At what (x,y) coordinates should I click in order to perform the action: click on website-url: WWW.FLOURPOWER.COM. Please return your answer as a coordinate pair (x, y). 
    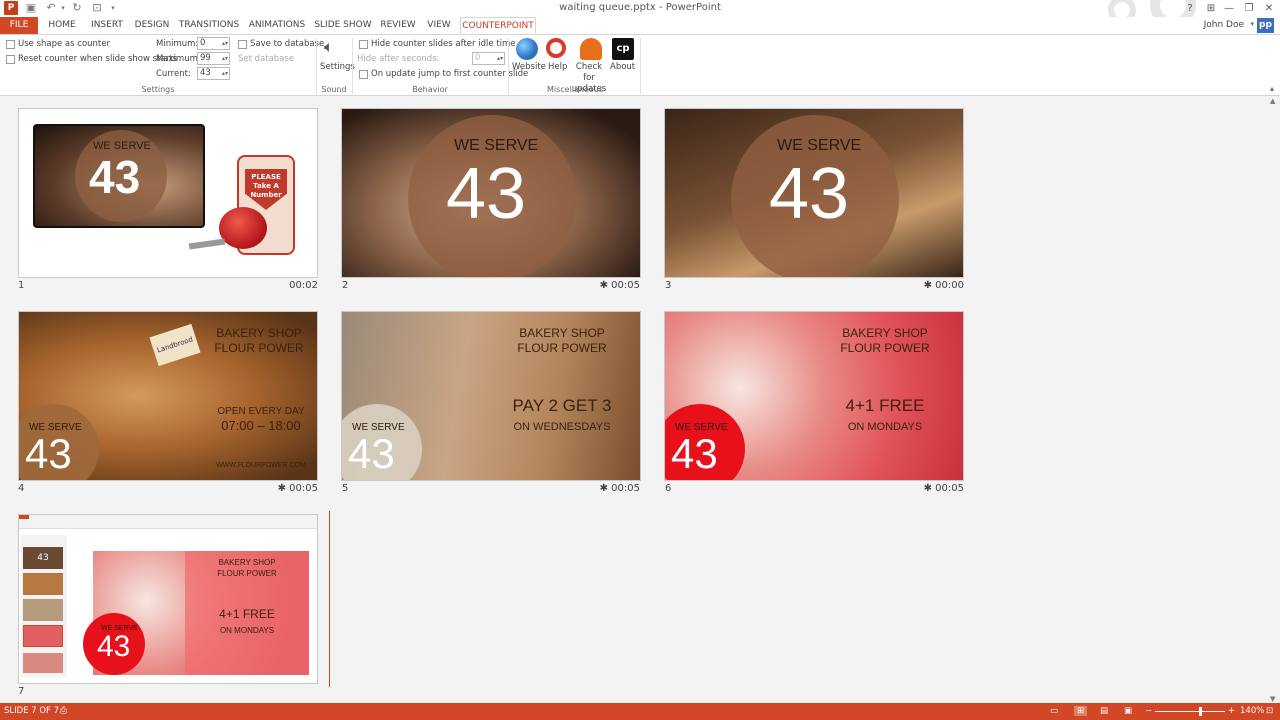
    Looking at the image, I should click on (261, 465).